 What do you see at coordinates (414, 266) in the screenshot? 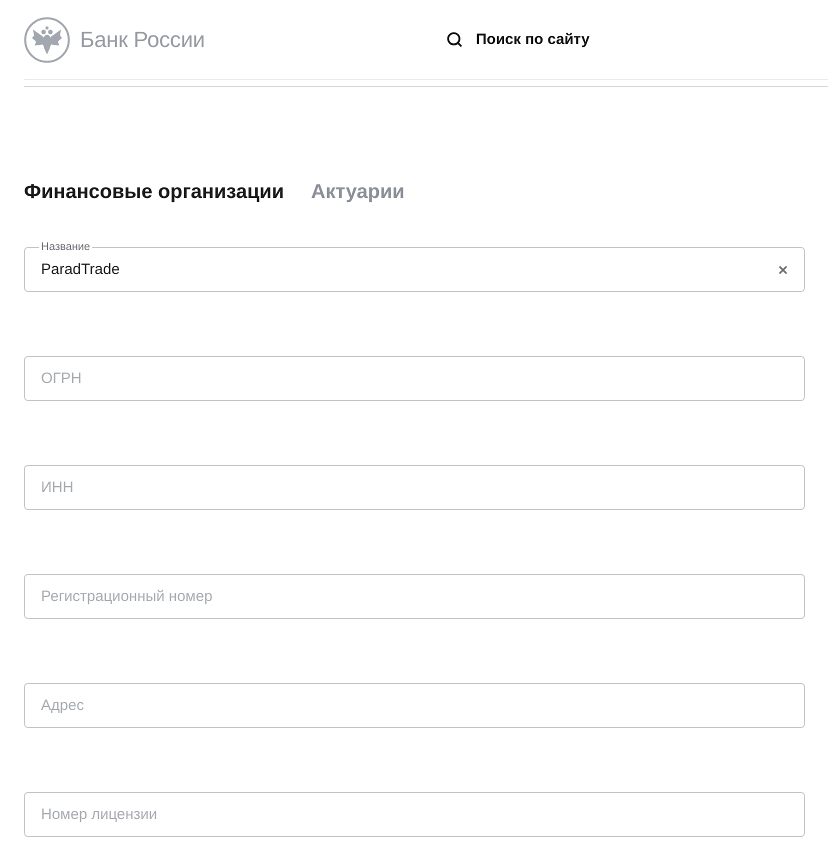
I see `text-field: Название ParadTrade` at bounding box center [414, 266].